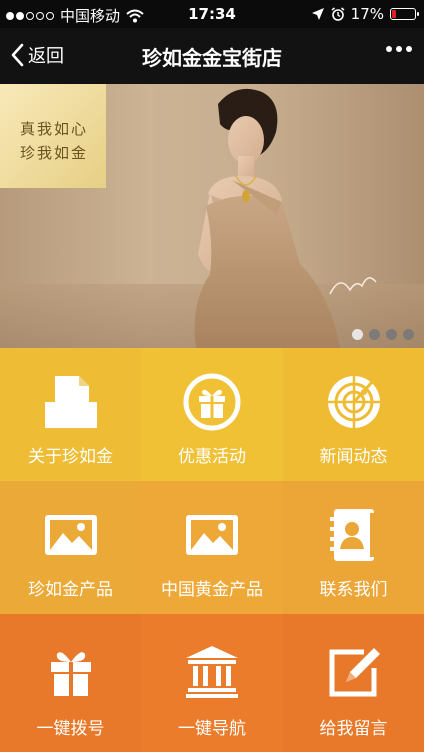 This screenshot has height=752, width=424. What do you see at coordinates (212, 14) in the screenshot?
I see `status-bar: 中国移动 17:34 17%` at bounding box center [212, 14].